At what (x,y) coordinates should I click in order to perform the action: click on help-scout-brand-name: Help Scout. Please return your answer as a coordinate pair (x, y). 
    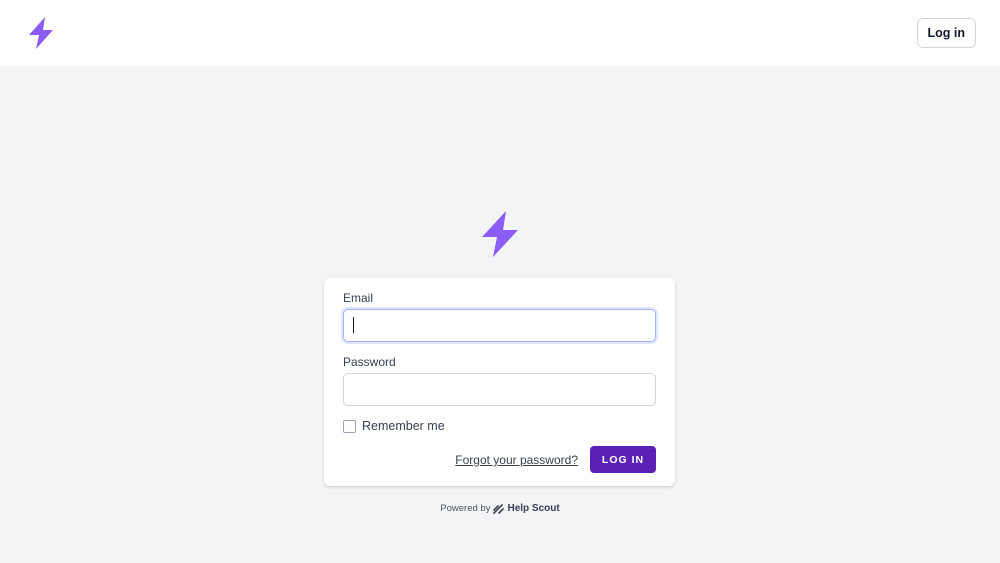
    Looking at the image, I should click on (533, 508).